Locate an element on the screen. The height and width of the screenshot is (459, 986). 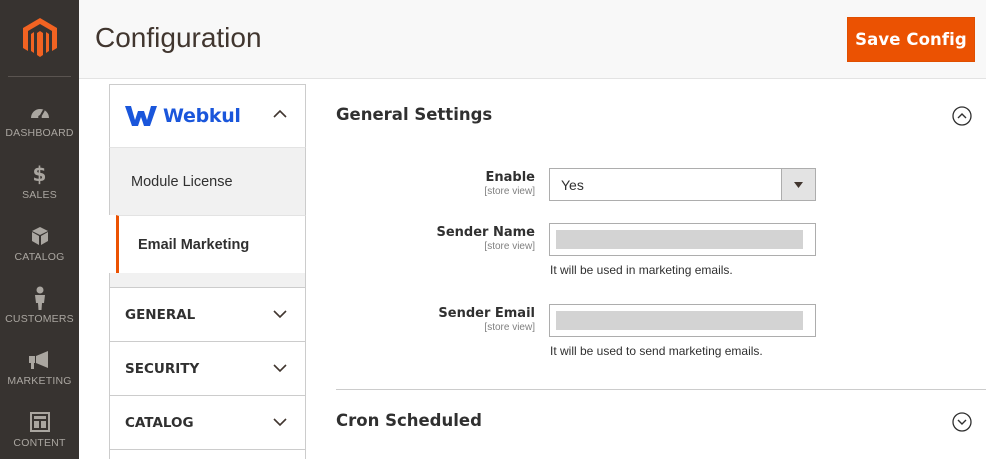
menu-label: SALES is located at coordinates (39, 194).